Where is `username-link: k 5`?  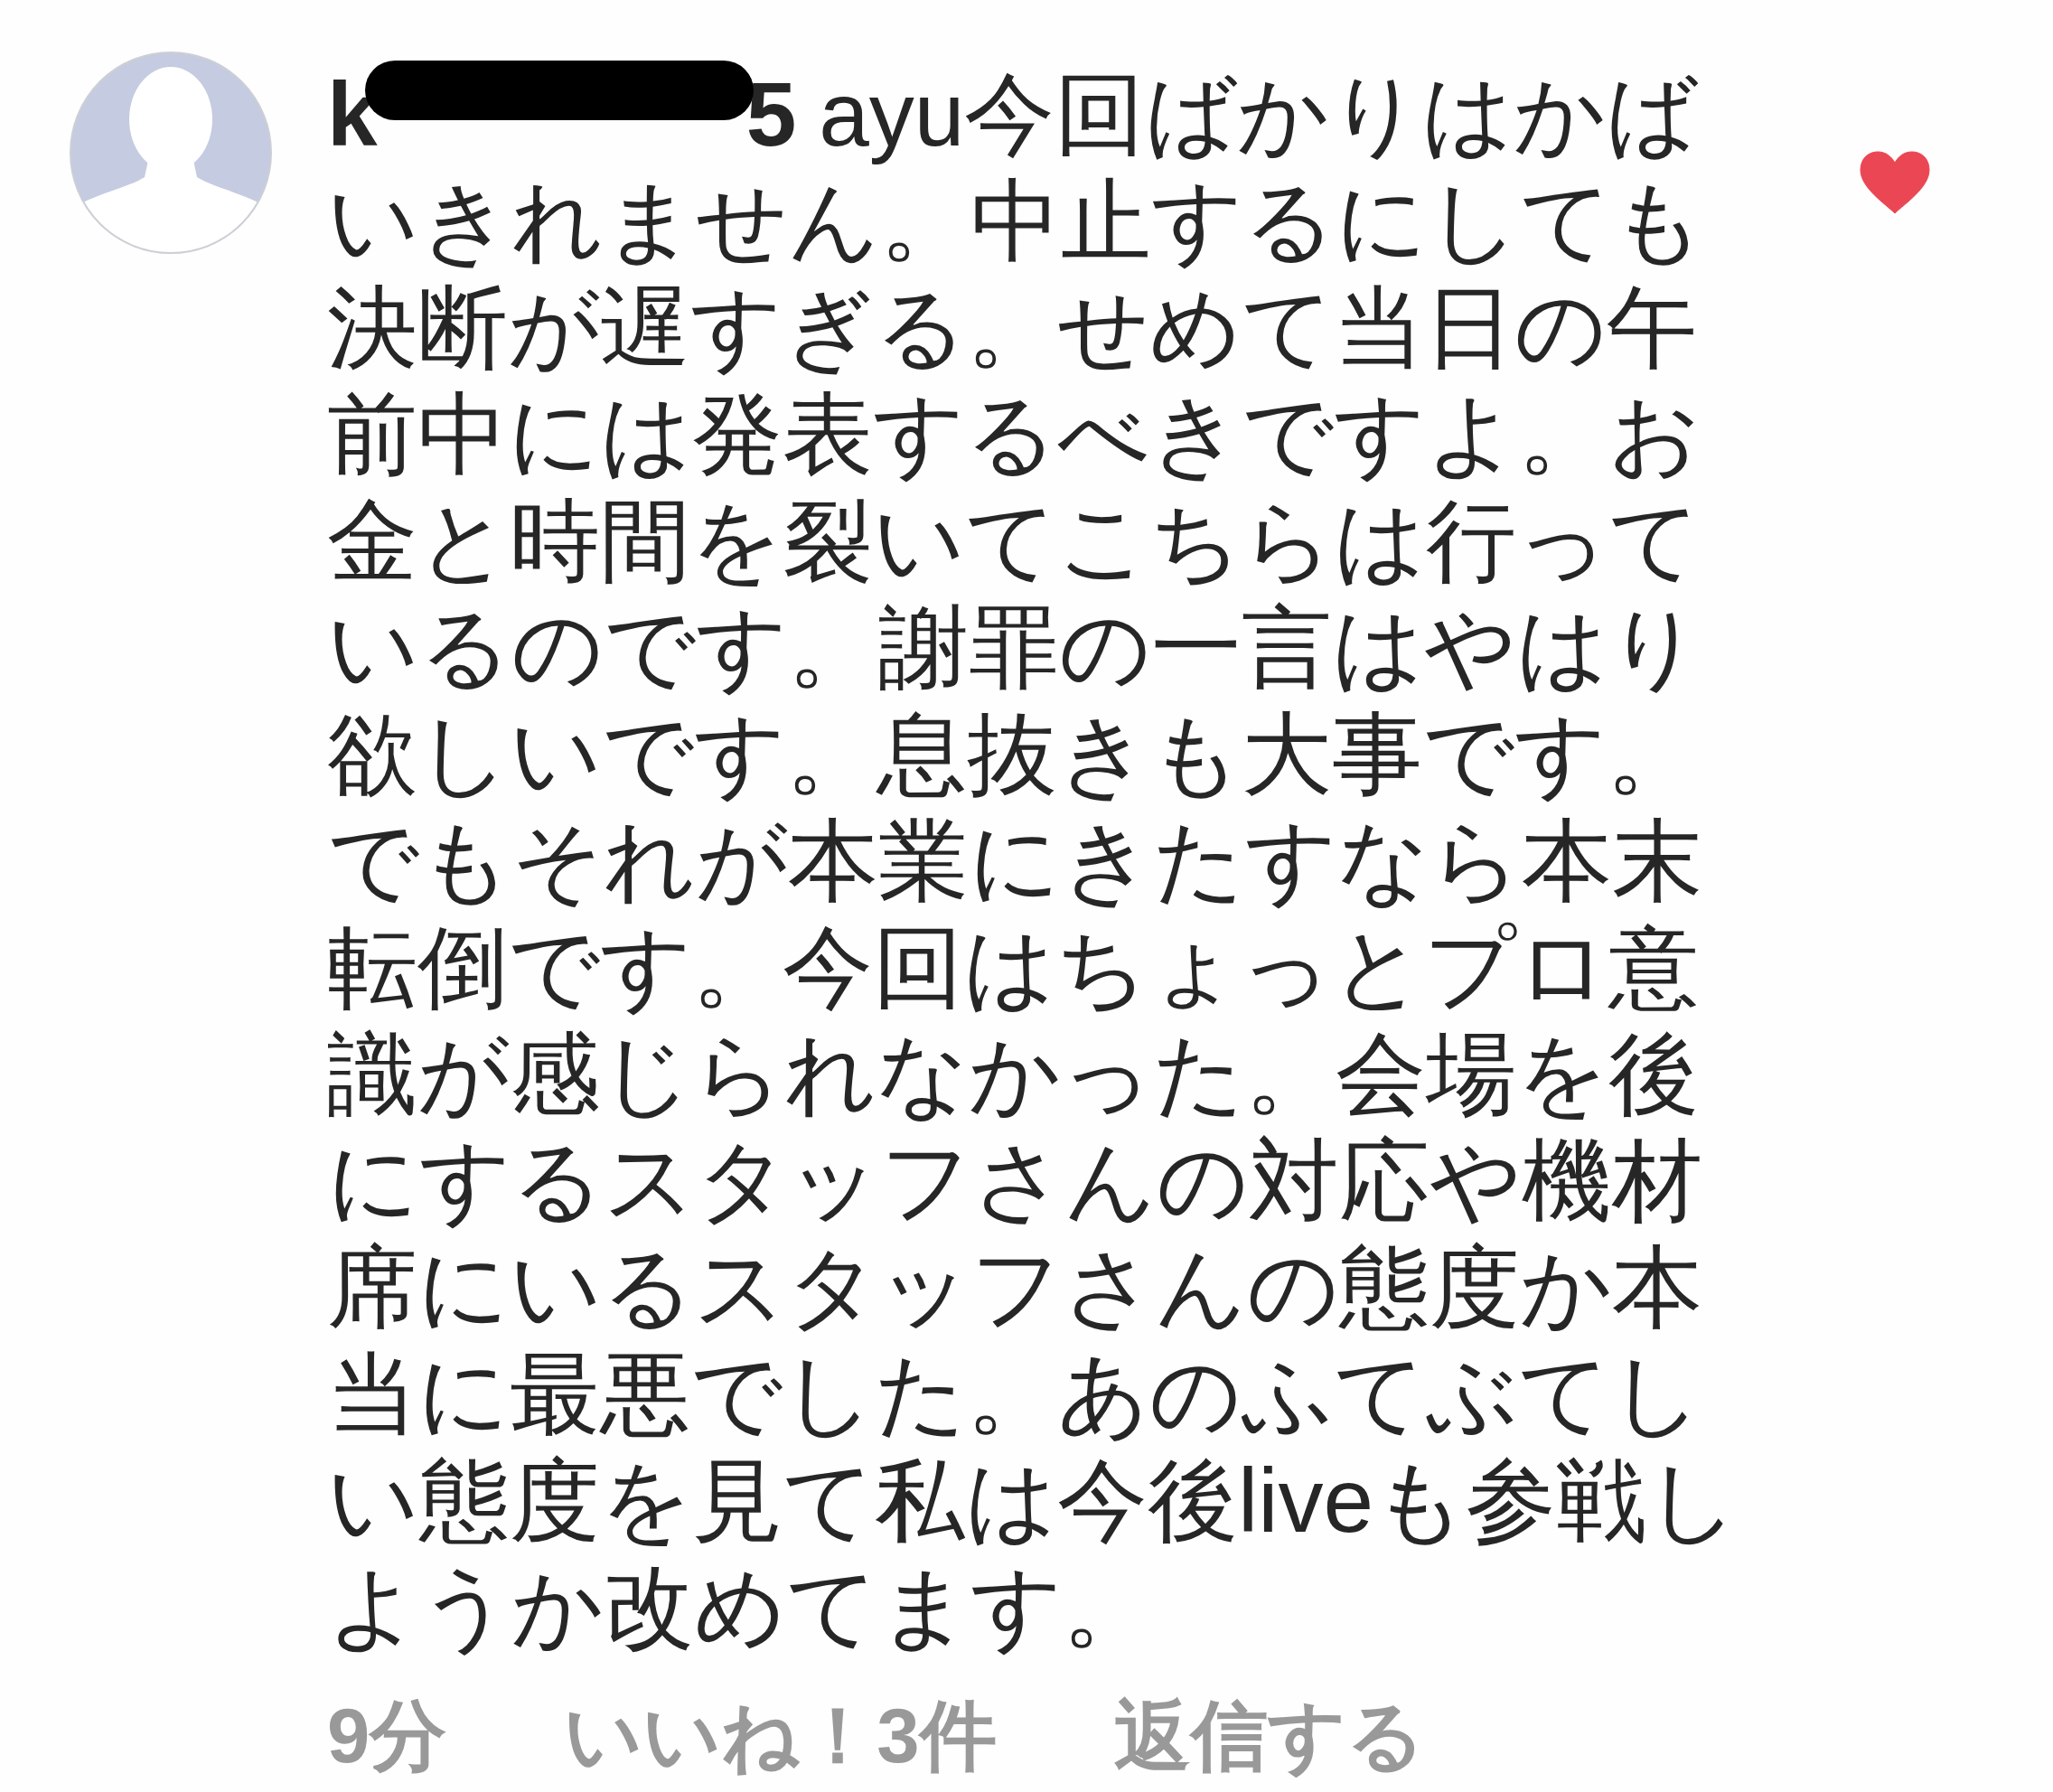
username-link: k 5 is located at coordinates (562, 113).